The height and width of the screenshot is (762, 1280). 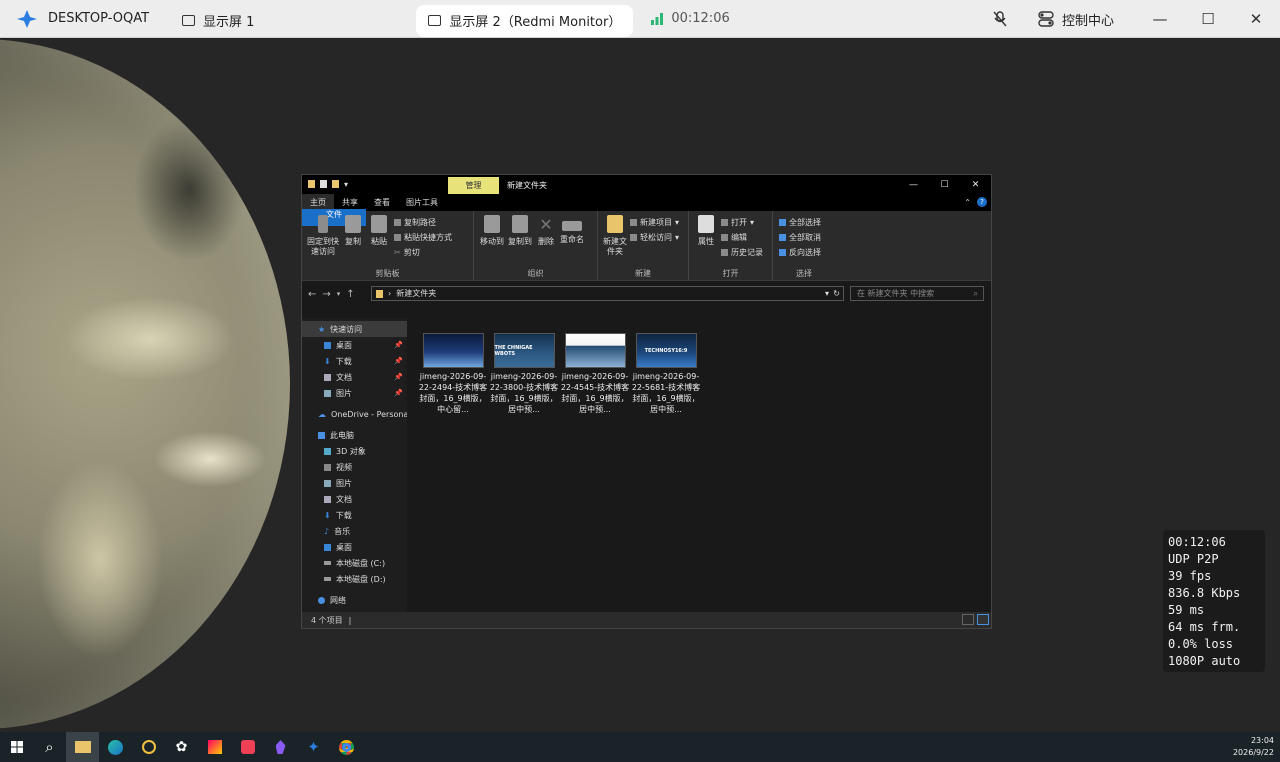 What do you see at coordinates (353, 241) in the screenshot?
I see `copy-label: 复制` at bounding box center [353, 241].